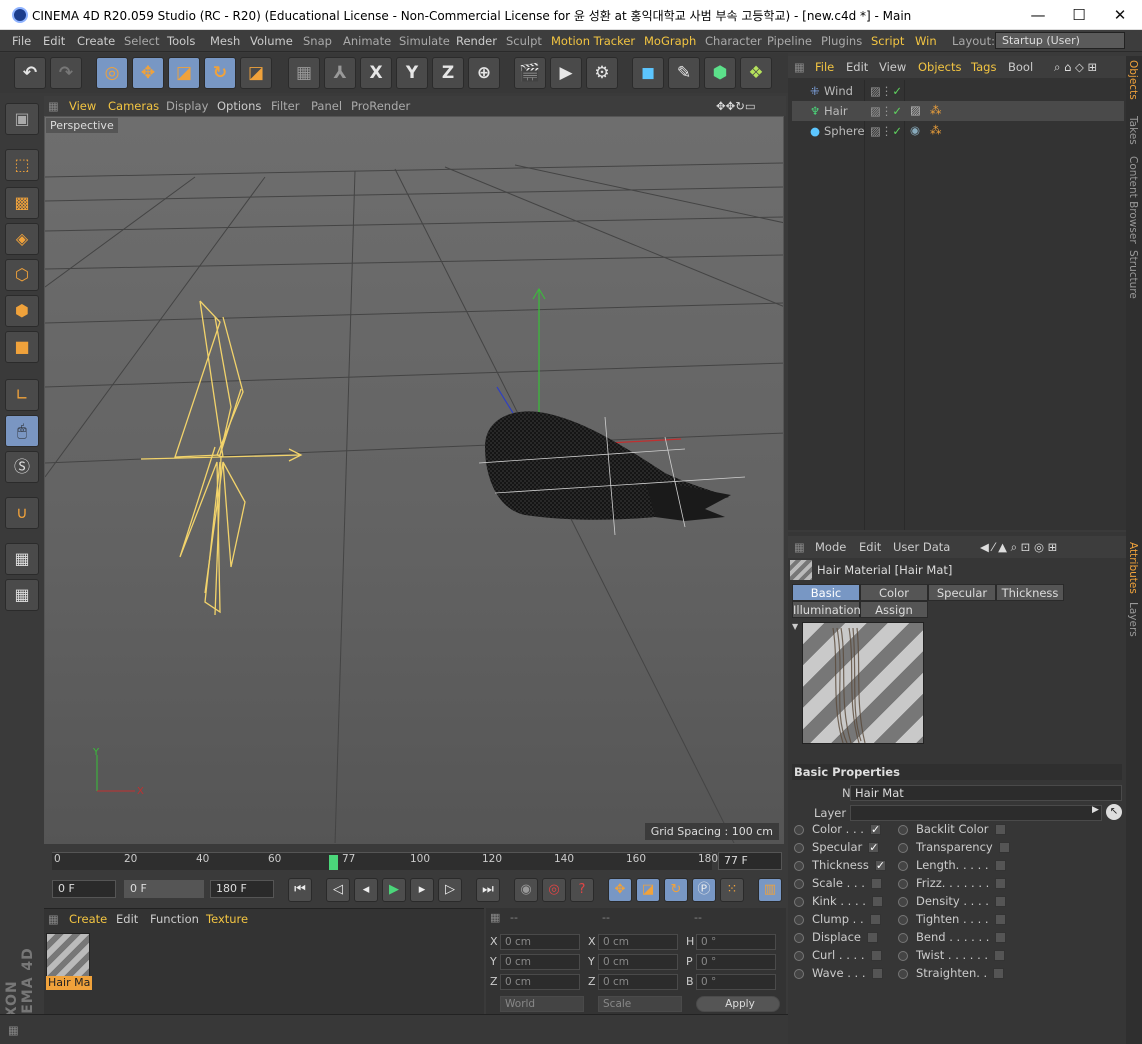  I want to click on side-tab-attributes: Attributes, so click(1133, 568).